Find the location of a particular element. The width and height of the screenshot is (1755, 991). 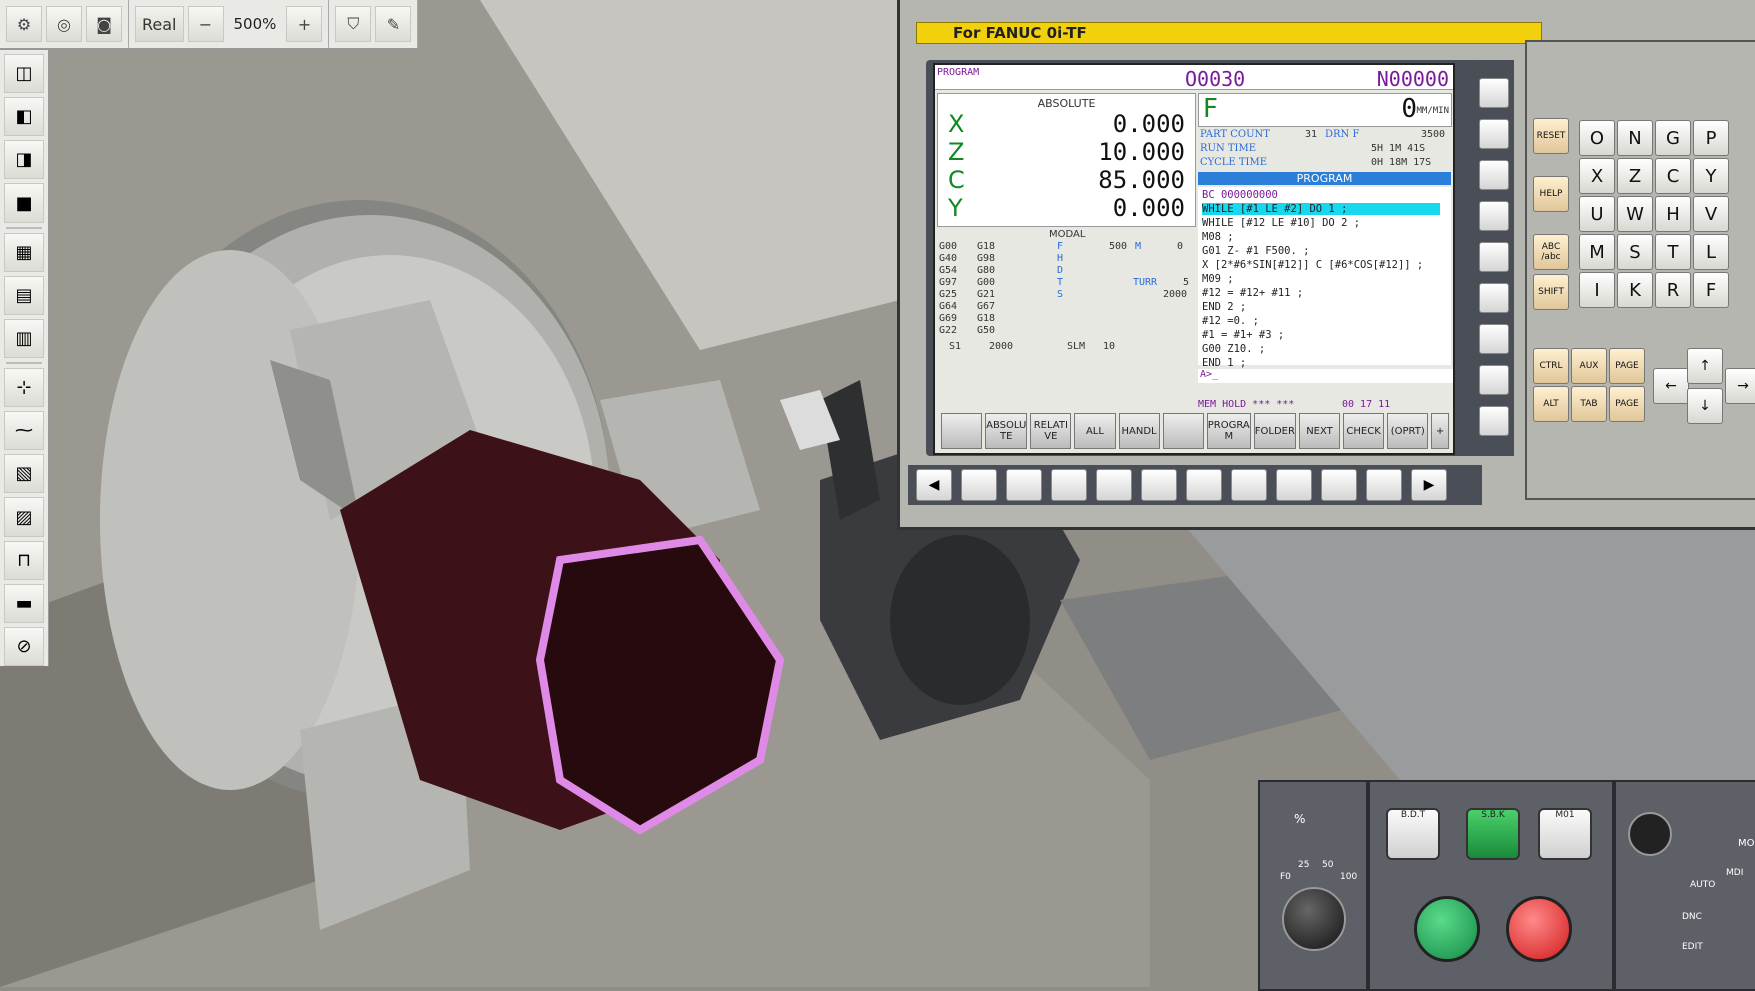

key-f: F is located at coordinates (1711, 290).